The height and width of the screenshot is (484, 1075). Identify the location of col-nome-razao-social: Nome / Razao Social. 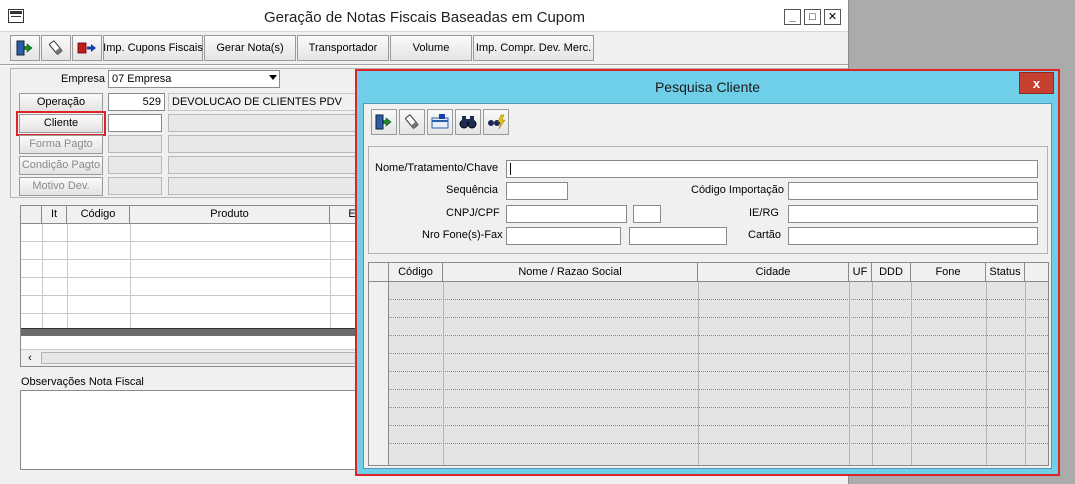
(570, 272).